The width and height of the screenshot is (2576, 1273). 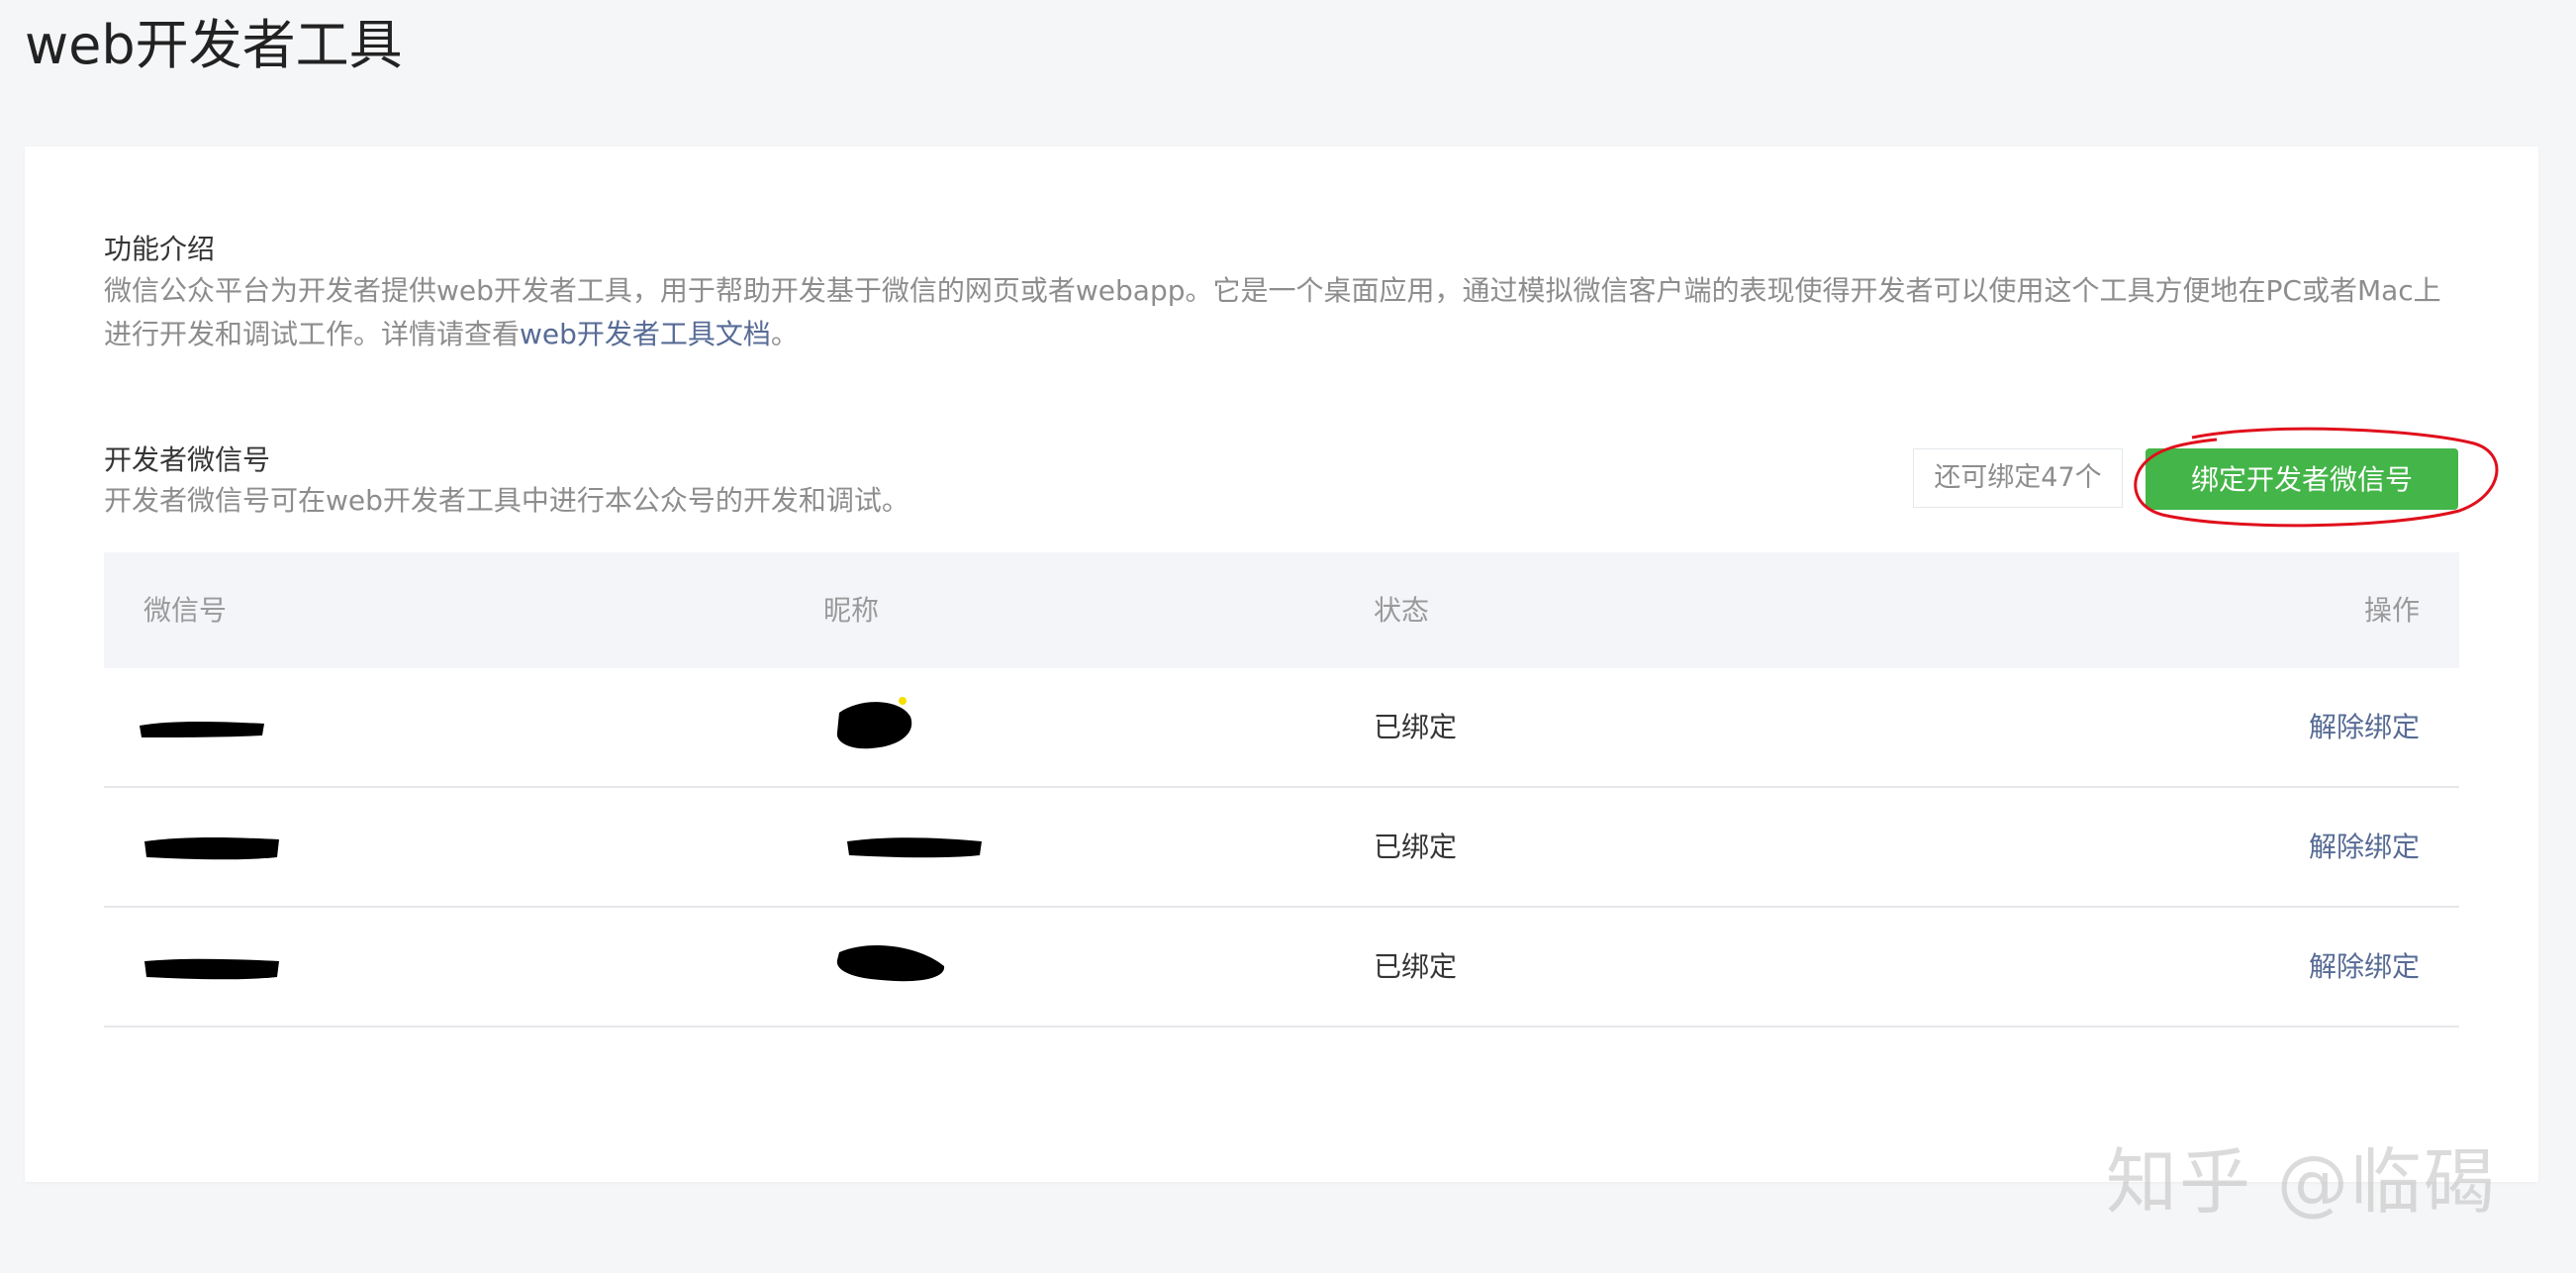 I want to click on developer-section-description: 开发者微信号可在web开发者工具中进行本公众号的开发和调试。, so click(x=506, y=500).